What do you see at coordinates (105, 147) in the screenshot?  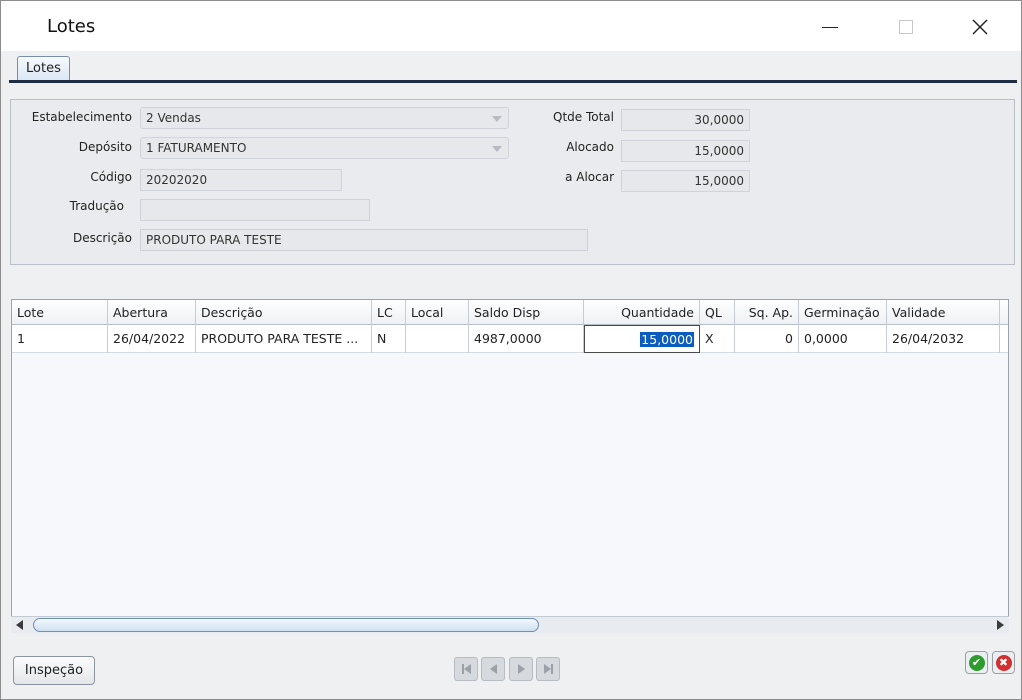 I see `deposito-label: Depósito` at bounding box center [105, 147].